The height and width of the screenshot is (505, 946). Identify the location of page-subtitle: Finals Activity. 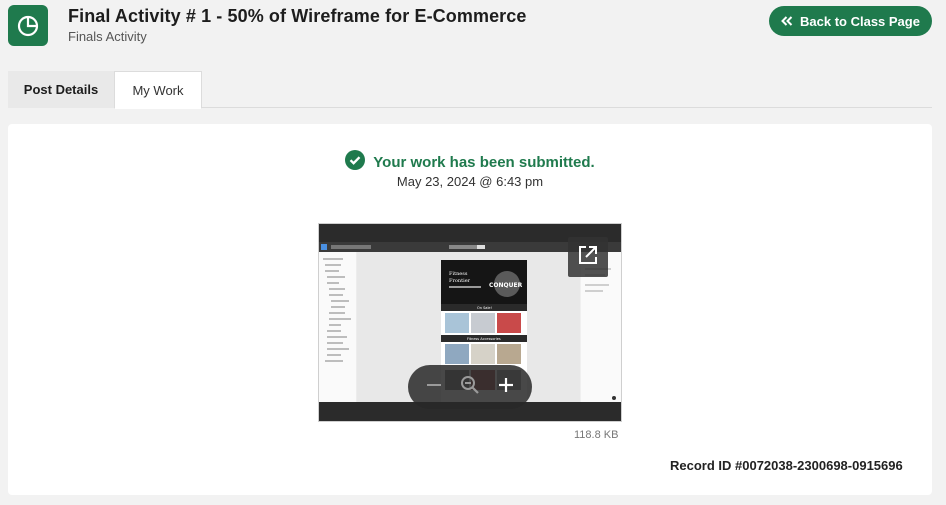
(107, 36).